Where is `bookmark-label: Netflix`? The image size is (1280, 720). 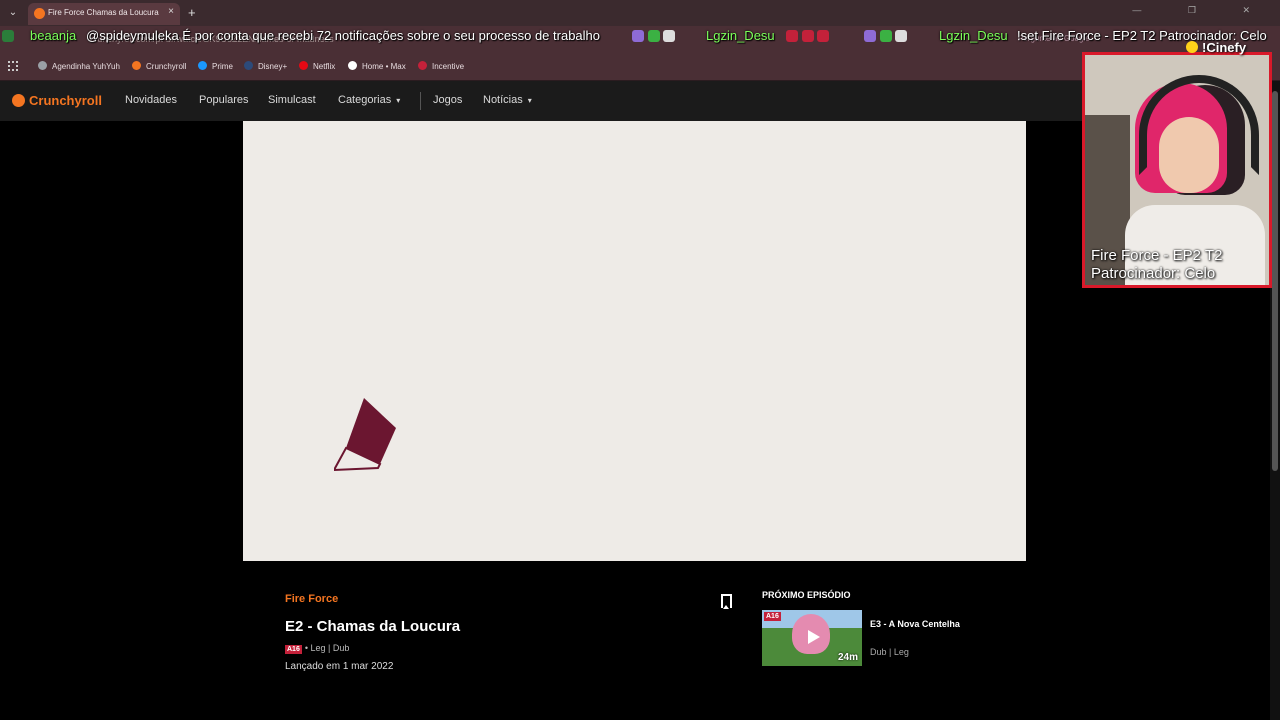 bookmark-label: Netflix is located at coordinates (324, 66).